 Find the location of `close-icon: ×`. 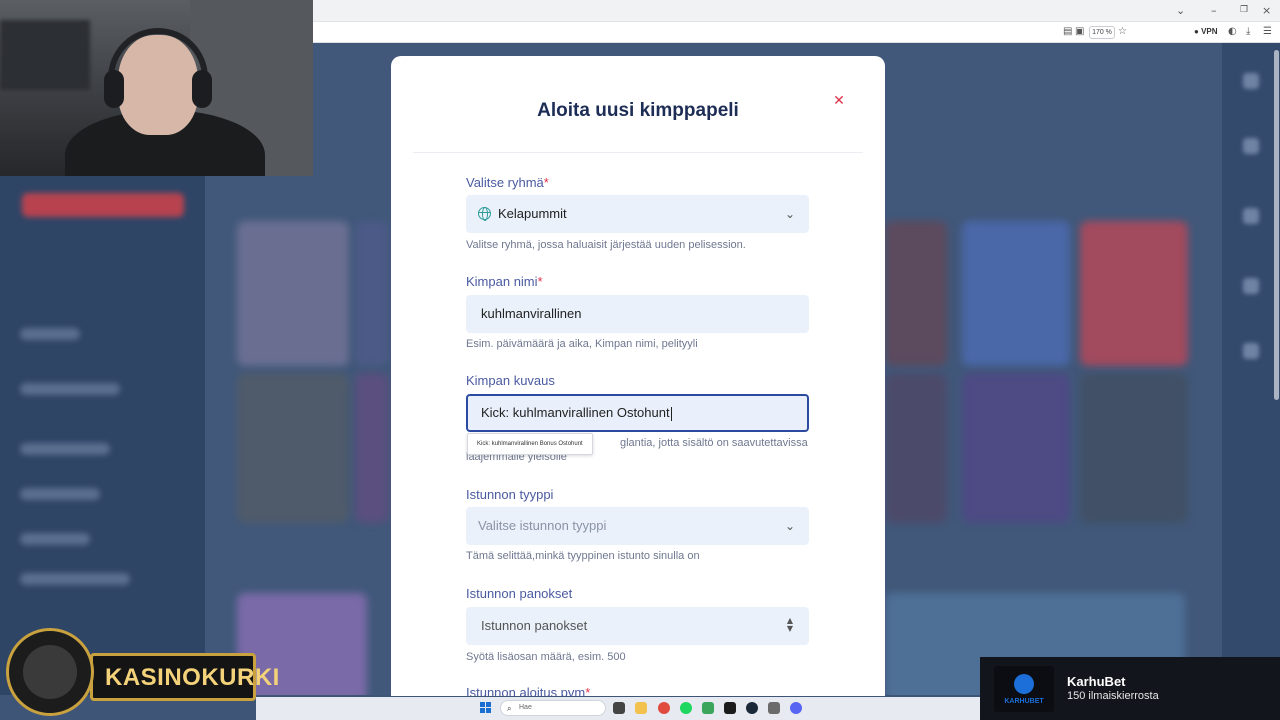

close-icon: × is located at coordinates (1266, 10).